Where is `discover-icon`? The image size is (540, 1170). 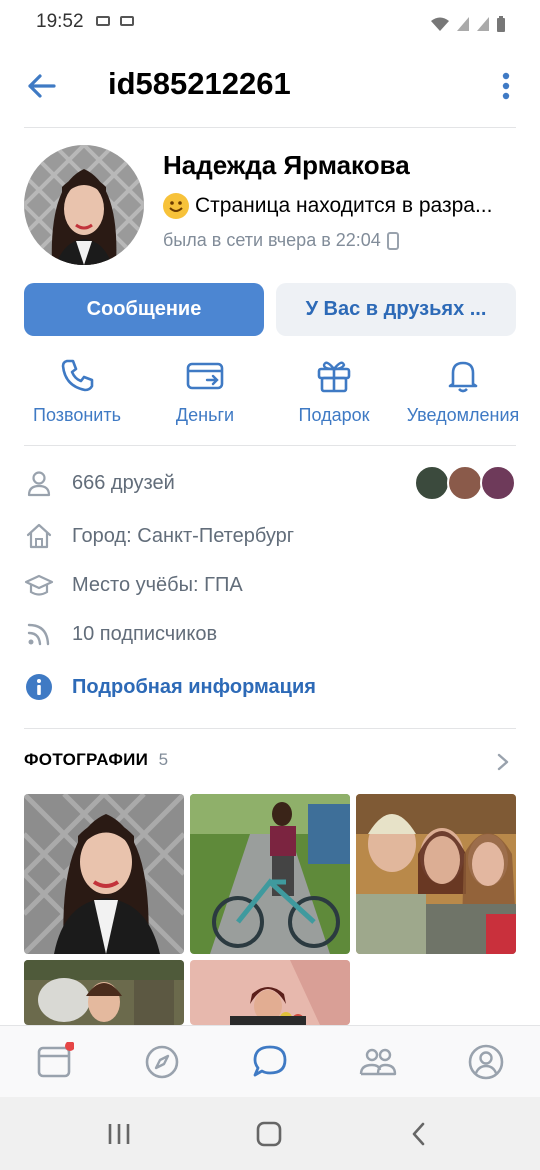
discover-icon is located at coordinates (162, 1062).